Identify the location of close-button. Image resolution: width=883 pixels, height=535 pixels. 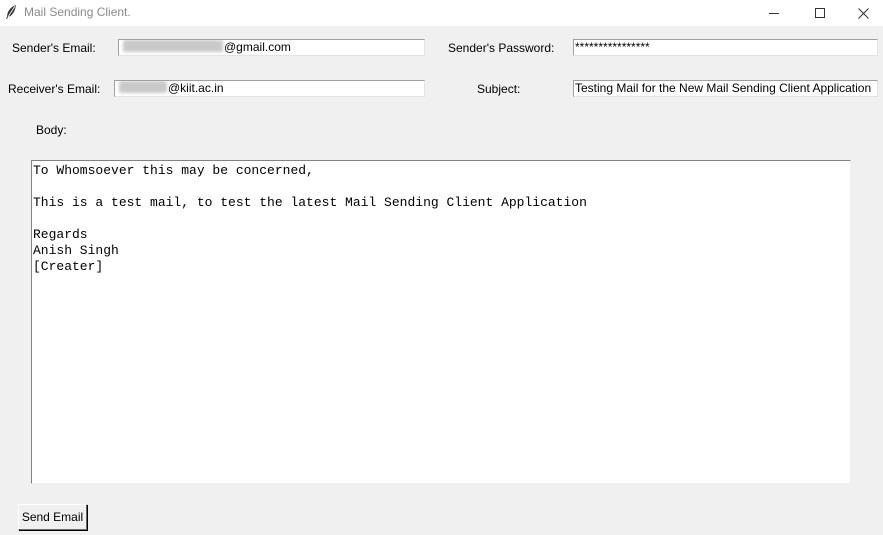
(863, 13).